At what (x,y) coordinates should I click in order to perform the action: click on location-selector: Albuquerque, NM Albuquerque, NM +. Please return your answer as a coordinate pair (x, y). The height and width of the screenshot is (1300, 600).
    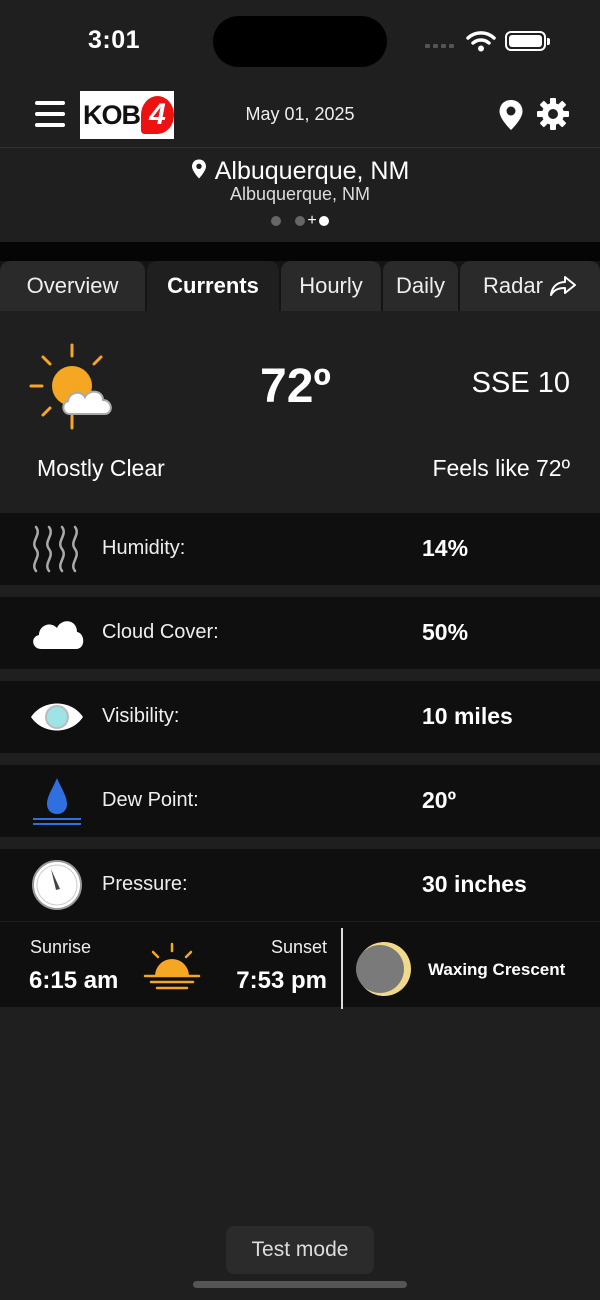
    Looking at the image, I should click on (300, 196).